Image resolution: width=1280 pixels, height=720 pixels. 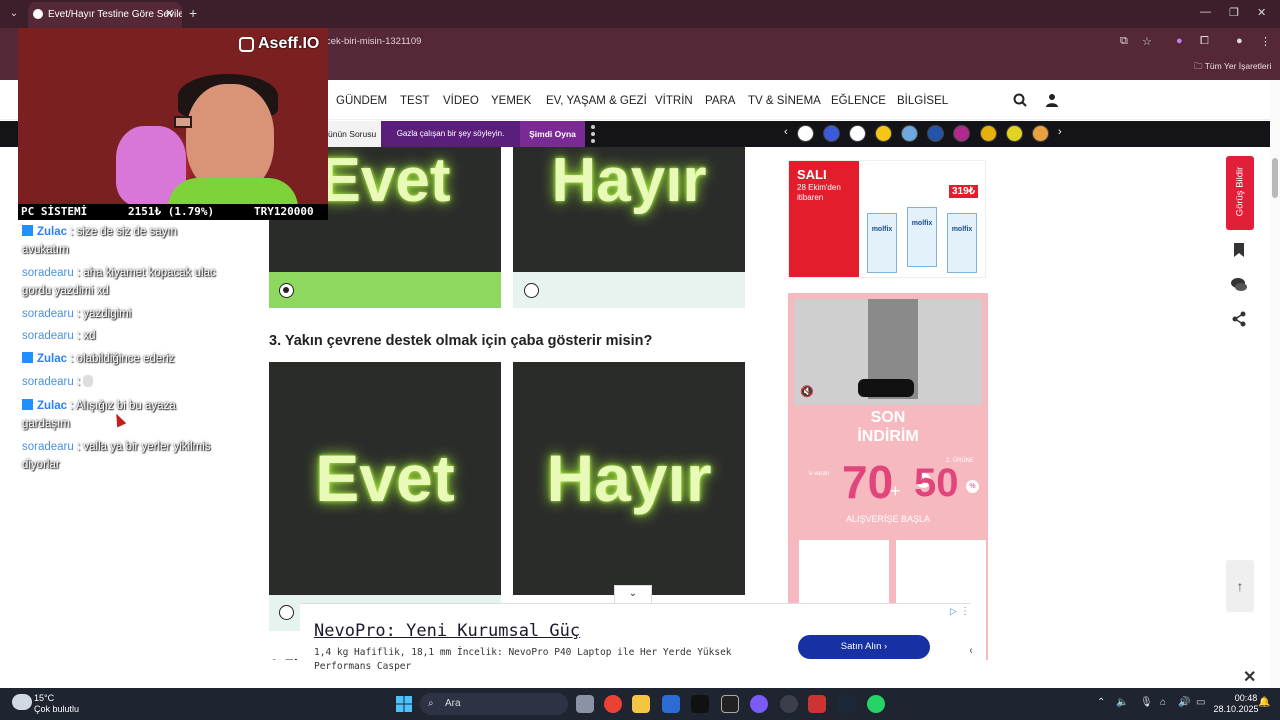 What do you see at coordinates (22, 702) in the screenshot?
I see `cloud-icon` at bounding box center [22, 702].